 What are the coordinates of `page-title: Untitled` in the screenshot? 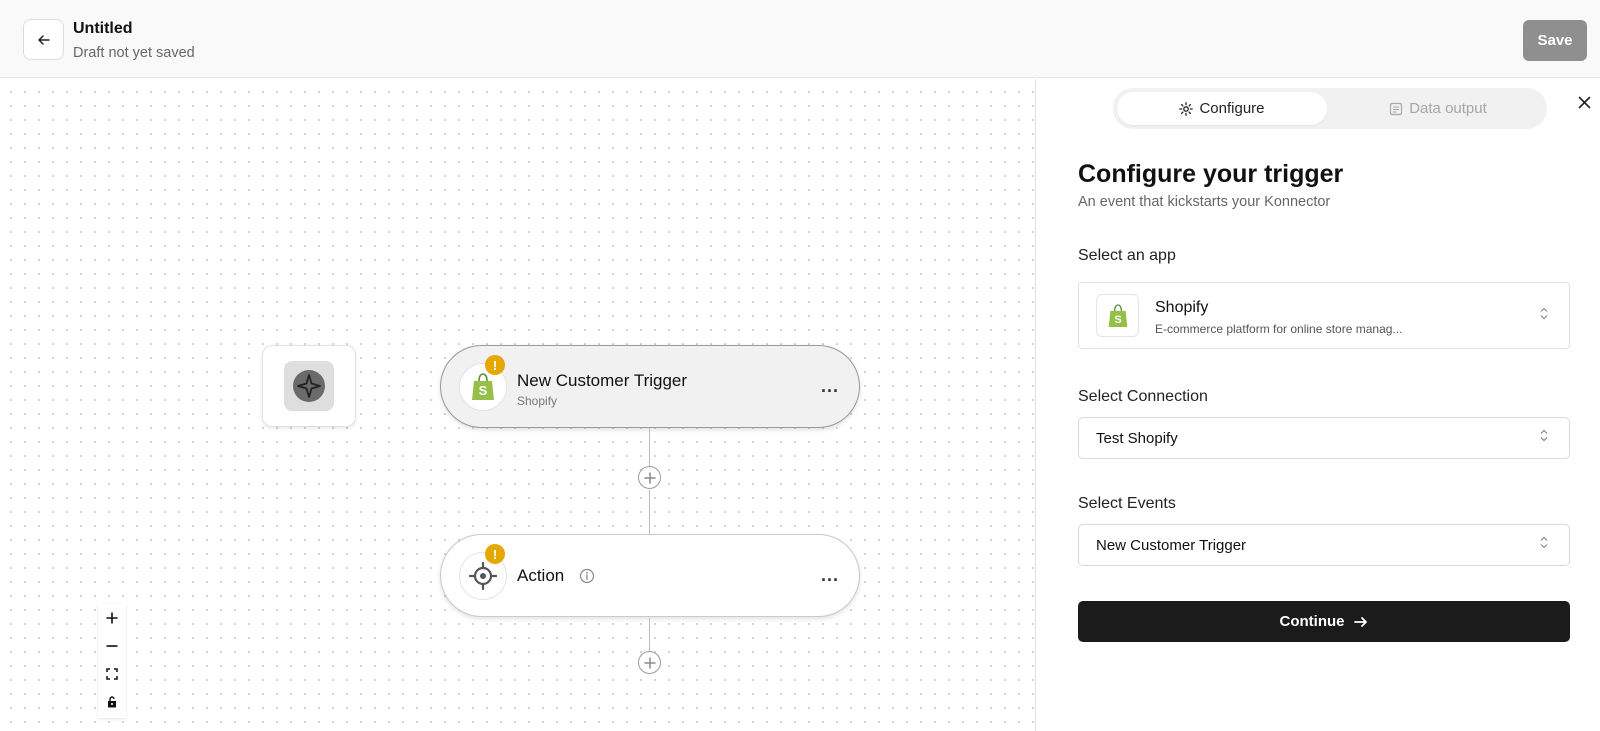 It's located at (103, 28).